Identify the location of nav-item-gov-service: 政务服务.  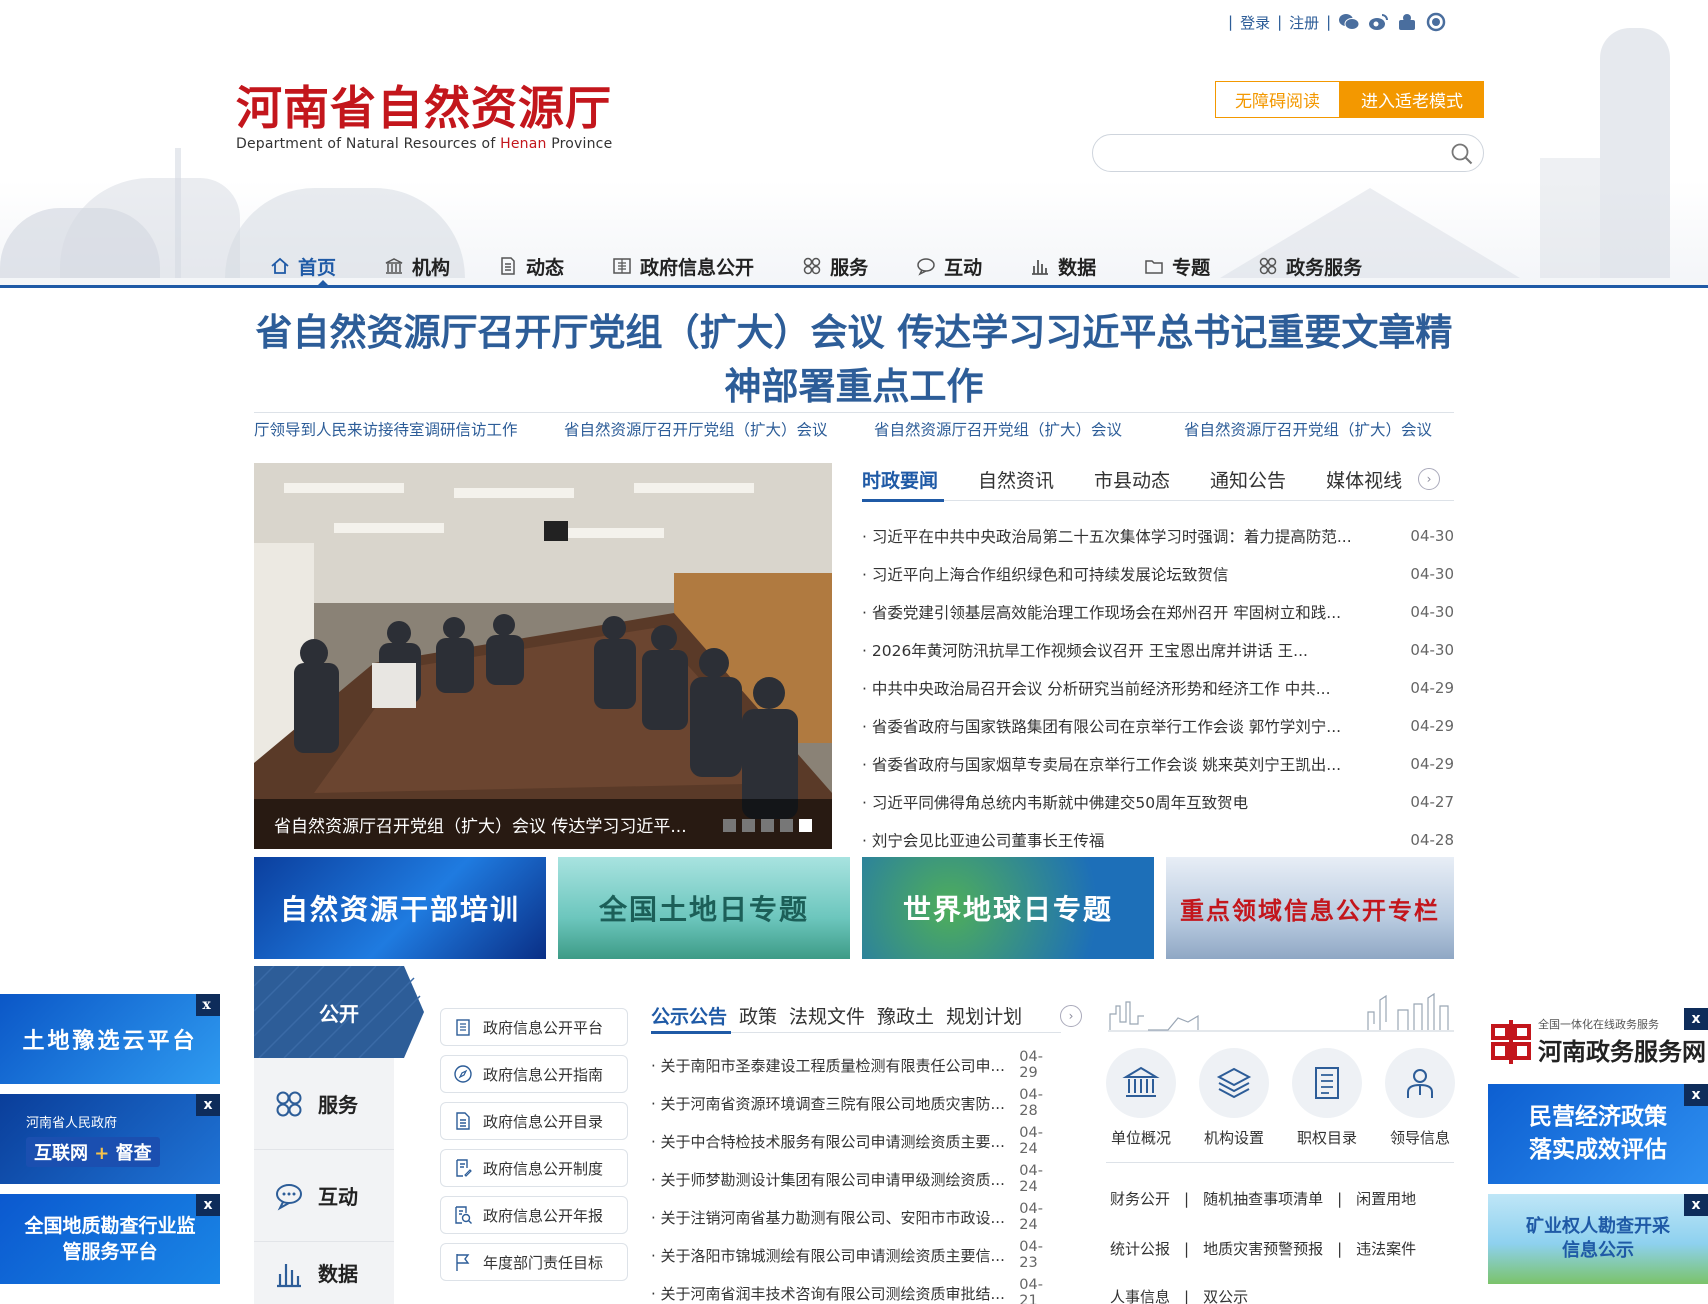
(1310, 266).